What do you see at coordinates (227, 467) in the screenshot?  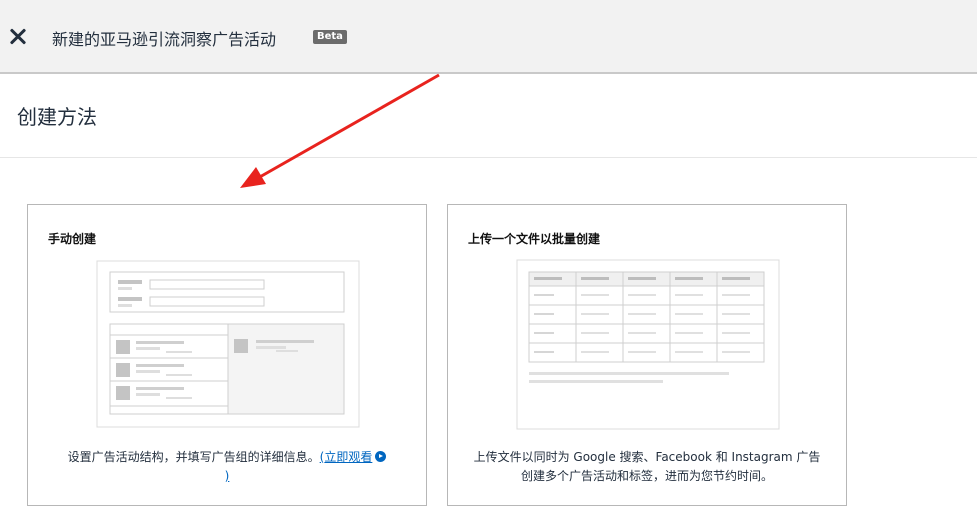 I see `card-description: 设置广告活动结构，并填写广告组的详细信息。(立即观看 )` at bounding box center [227, 467].